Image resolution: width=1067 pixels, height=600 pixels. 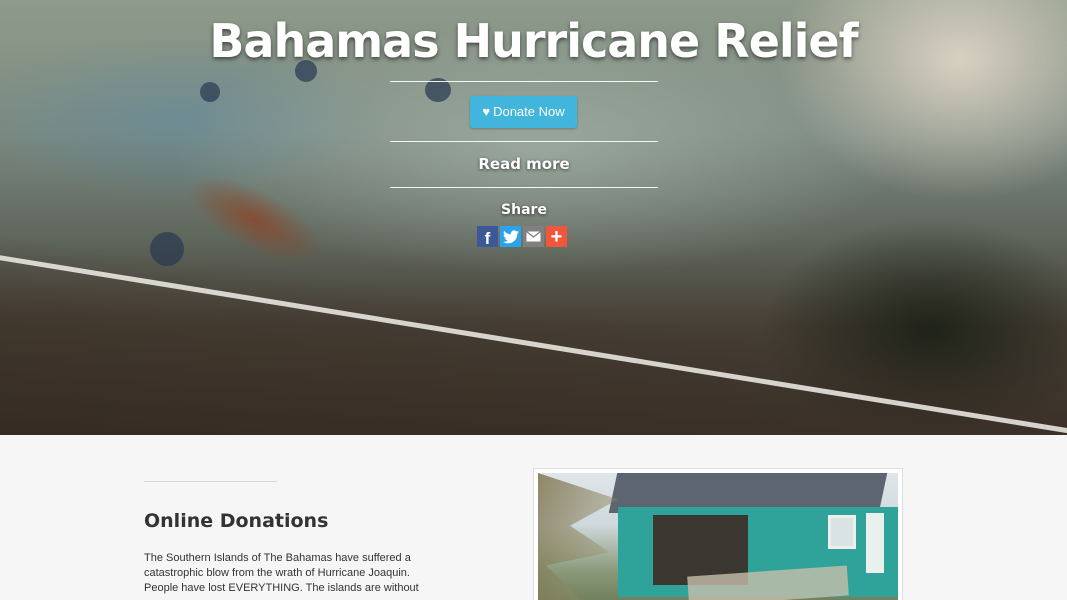 What do you see at coordinates (533, 41) in the screenshot?
I see `page-title: Bahamas Hurricane Relief` at bounding box center [533, 41].